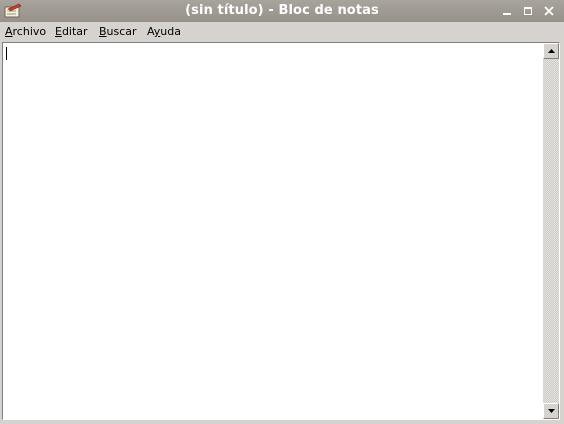 This screenshot has width=564, height=424. I want to click on maximize-button, so click(528, 11).